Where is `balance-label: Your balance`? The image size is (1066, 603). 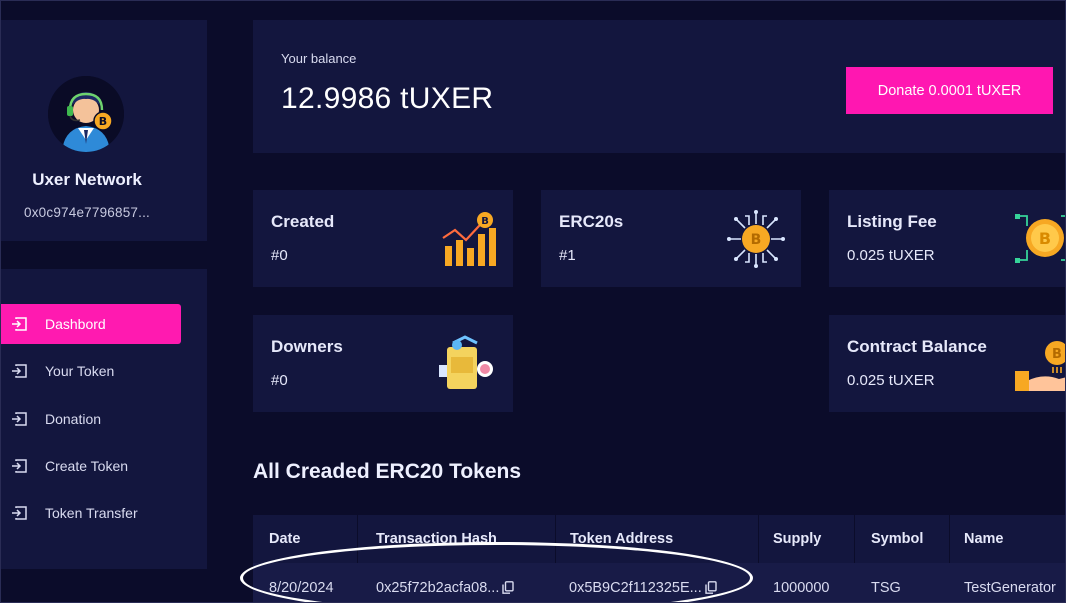 balance-label: Your balance is located at coordinates (319, 58).